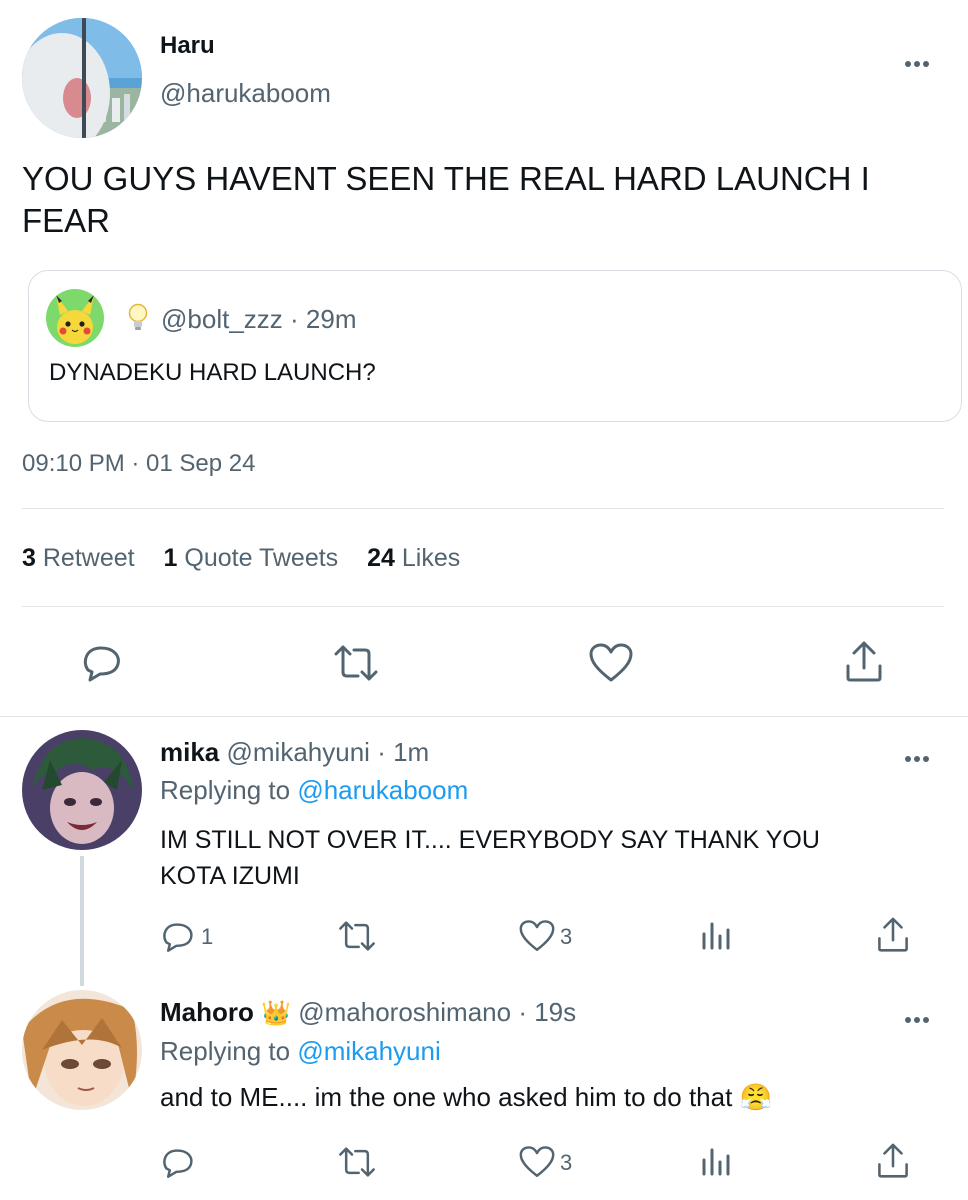 The image size is (968, 1200). What do you see at coordinates (212, 372) in the screenshot?
I see `quoted-text: DYNADEKU HARD LAUNCH?` at bounding box center [212, 372].